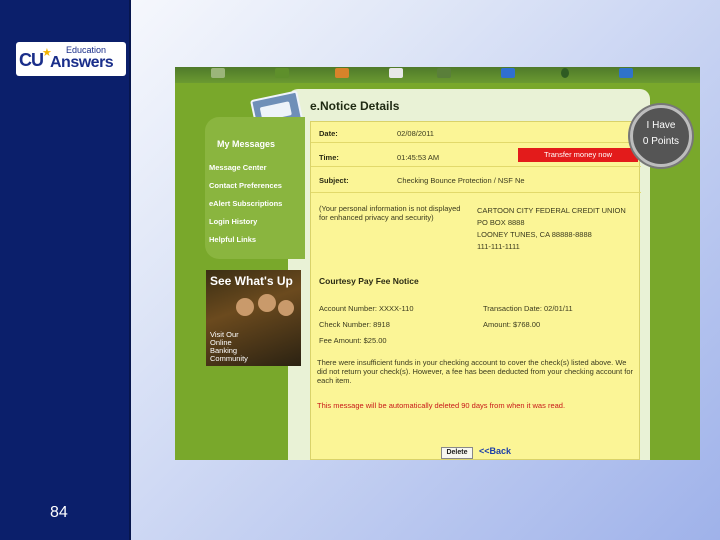 This screenshot has width=720, height=540. I want to click on fee-amount: Fee Amount: $25.00, so click(353, 340).